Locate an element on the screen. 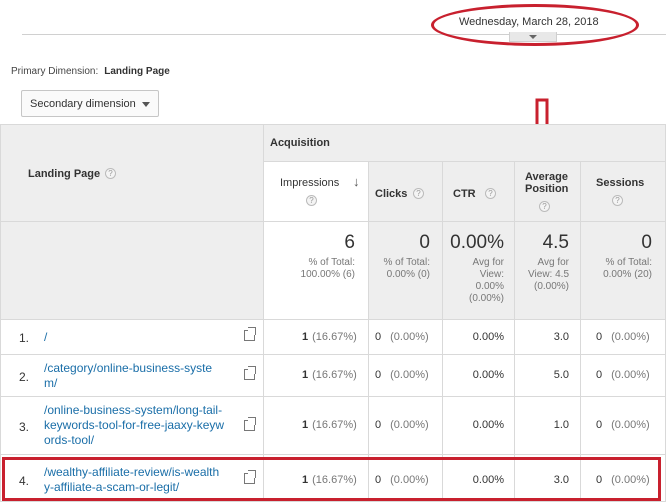 This screenshot has height=502, width=666. total-sessions: 0 % of Total: 0.00% (20) is located at coordinates (623, 271).